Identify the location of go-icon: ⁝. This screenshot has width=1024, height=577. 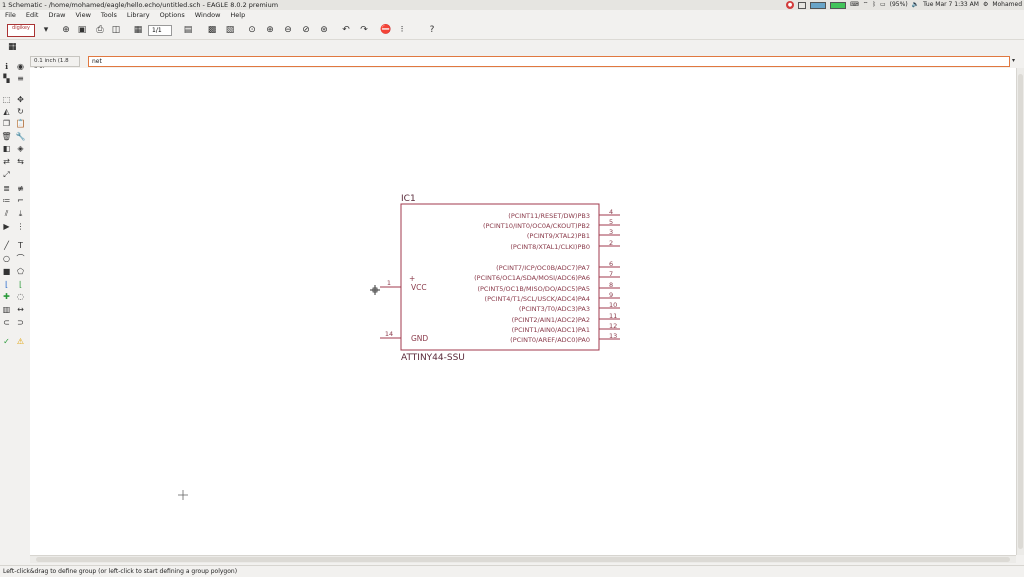
(402, 30).